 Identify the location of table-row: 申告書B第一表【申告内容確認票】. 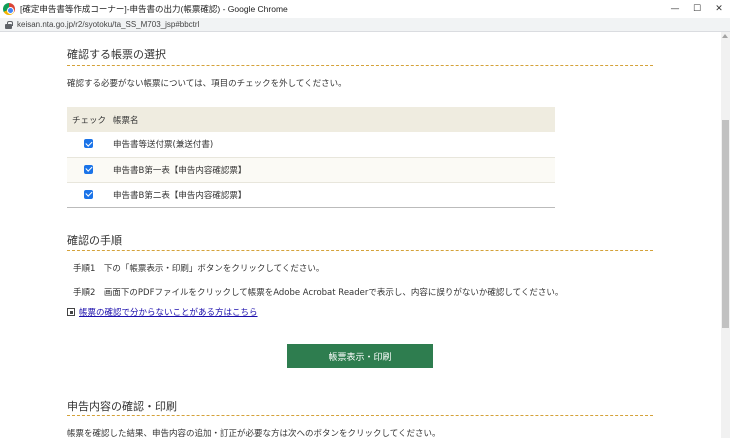
(311, 170).